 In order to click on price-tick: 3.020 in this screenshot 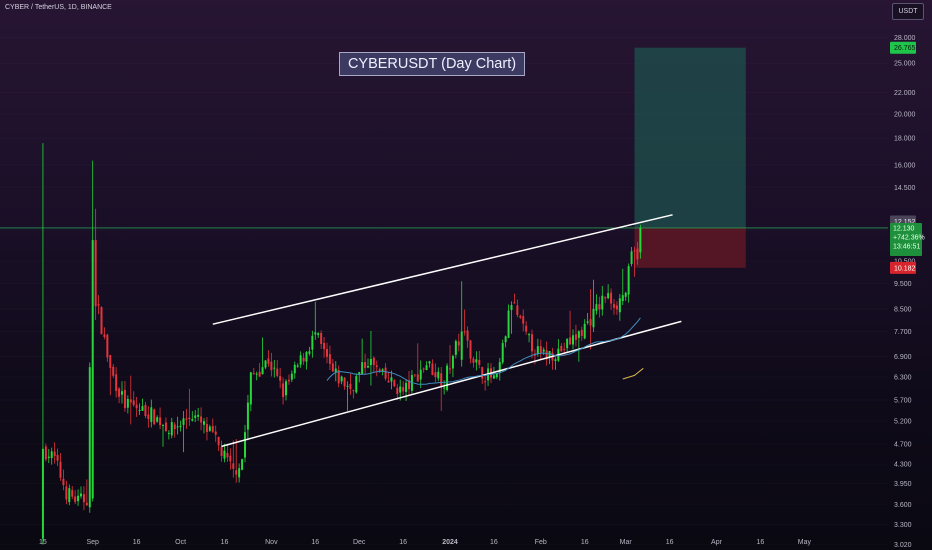, I will do `click(903, 545)`.